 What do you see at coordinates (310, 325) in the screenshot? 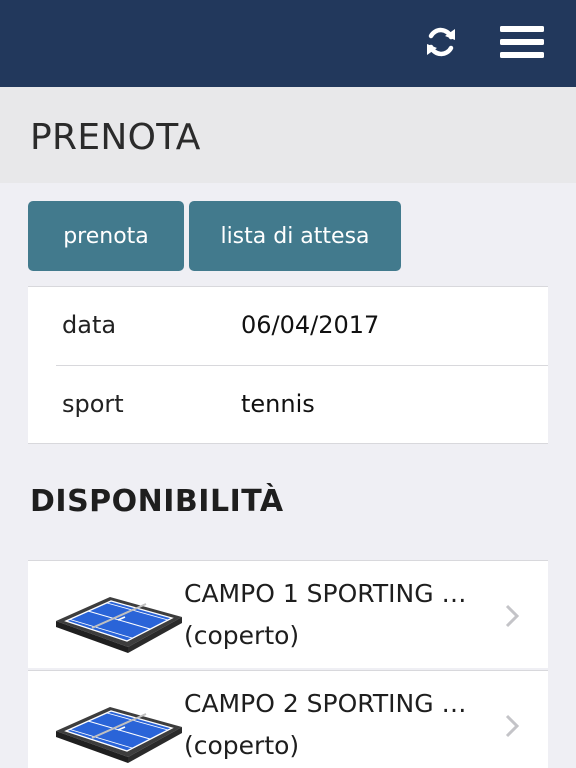
I see `date-value: 06/04/2017` at bounding box center [310, 325].